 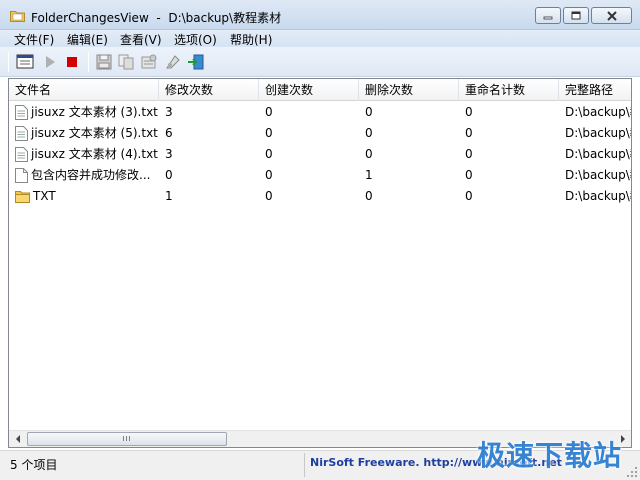 What do you see at coordinates (632, 472) in the screenshot?
I see `resize-grip-icon` at bounding box center [632, 472].